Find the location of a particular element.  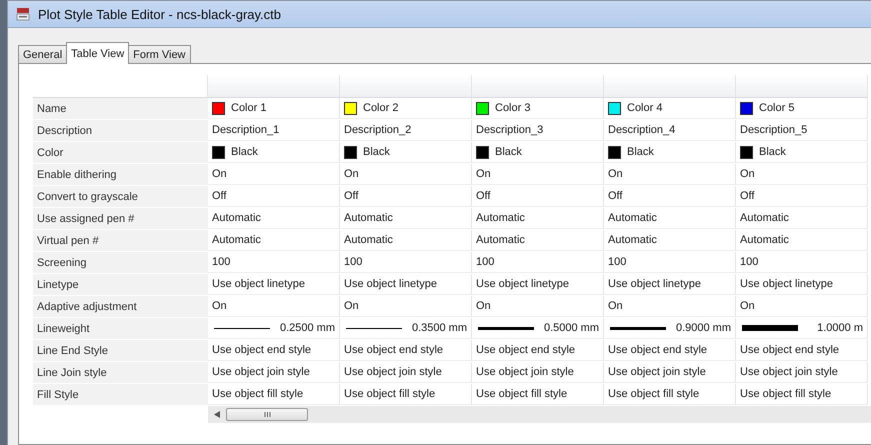

app-icon is located at coordinates (23, 14).